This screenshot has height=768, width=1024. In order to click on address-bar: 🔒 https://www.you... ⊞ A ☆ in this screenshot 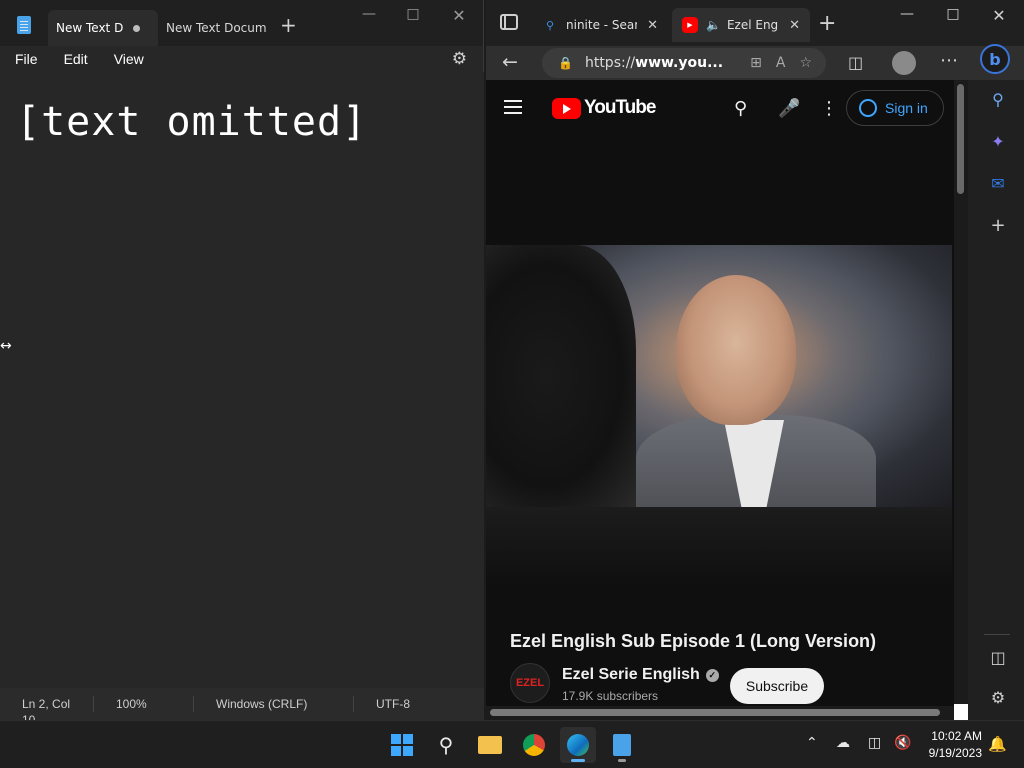, I will do `click(684, 63)`.